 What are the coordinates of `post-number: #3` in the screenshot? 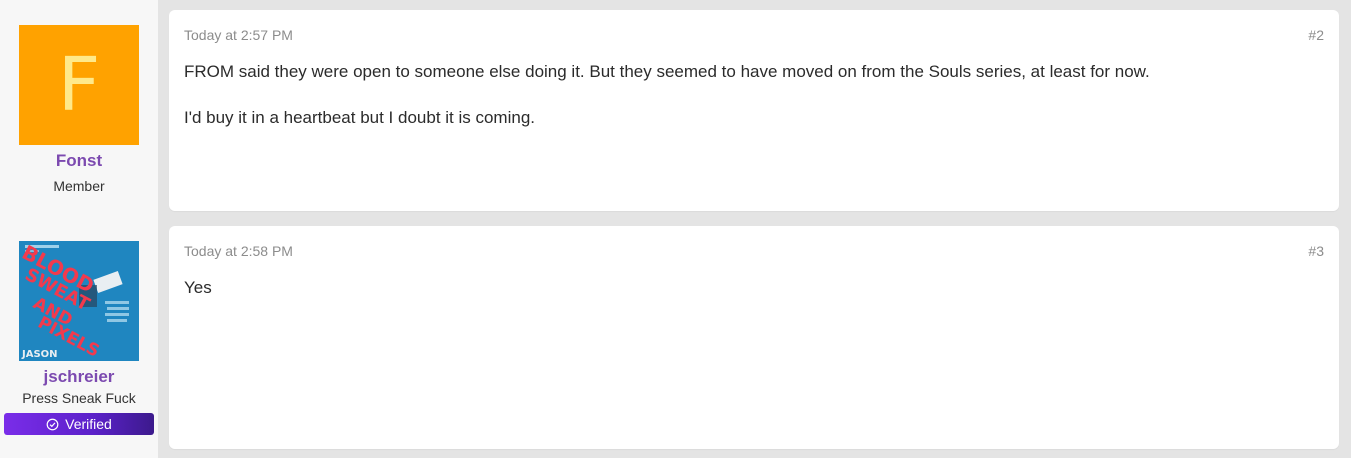 It's located at (1316, 251).